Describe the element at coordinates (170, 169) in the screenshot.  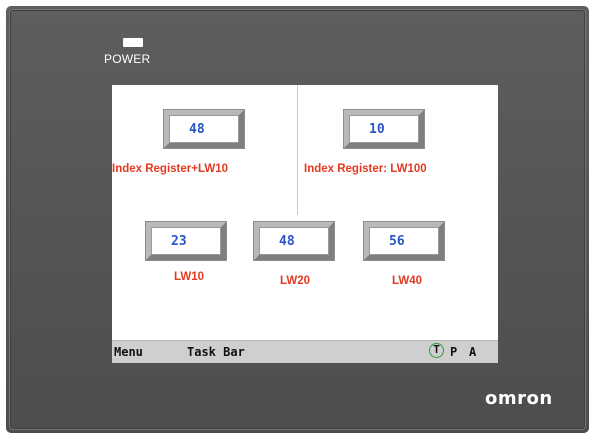
I see `register-label-index-lw10: Index Register+LW10` at that location.